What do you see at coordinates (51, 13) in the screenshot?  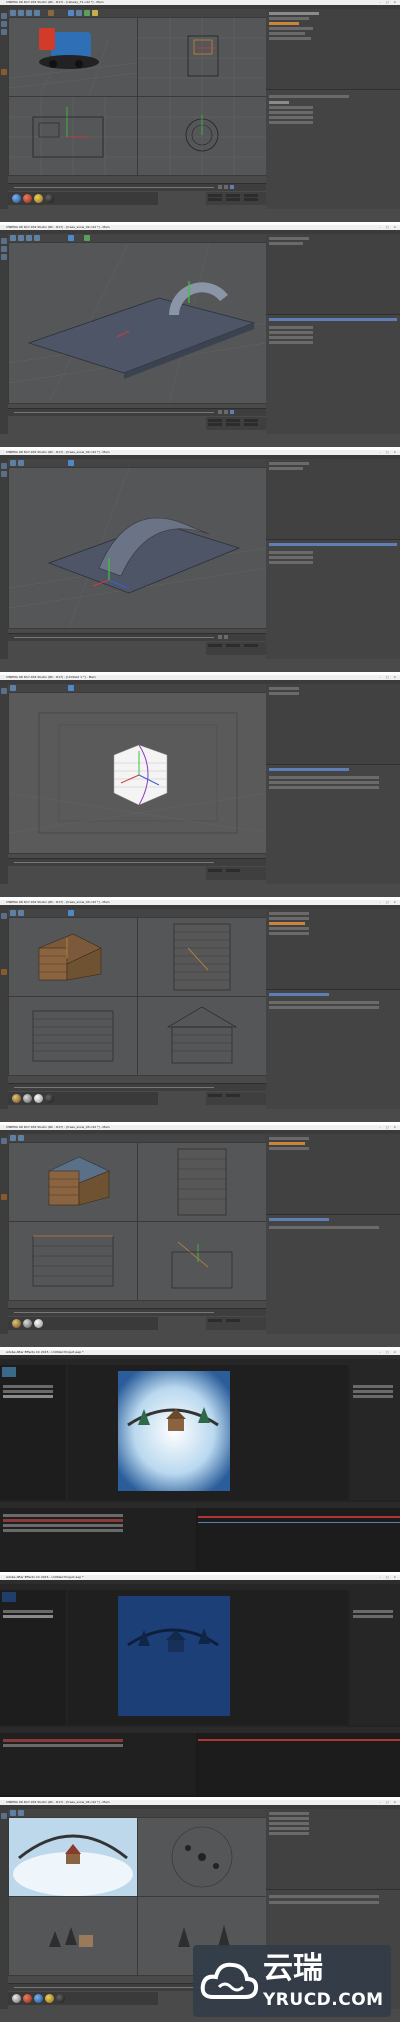 I see `render-icon` at bounding box center [51, 13].